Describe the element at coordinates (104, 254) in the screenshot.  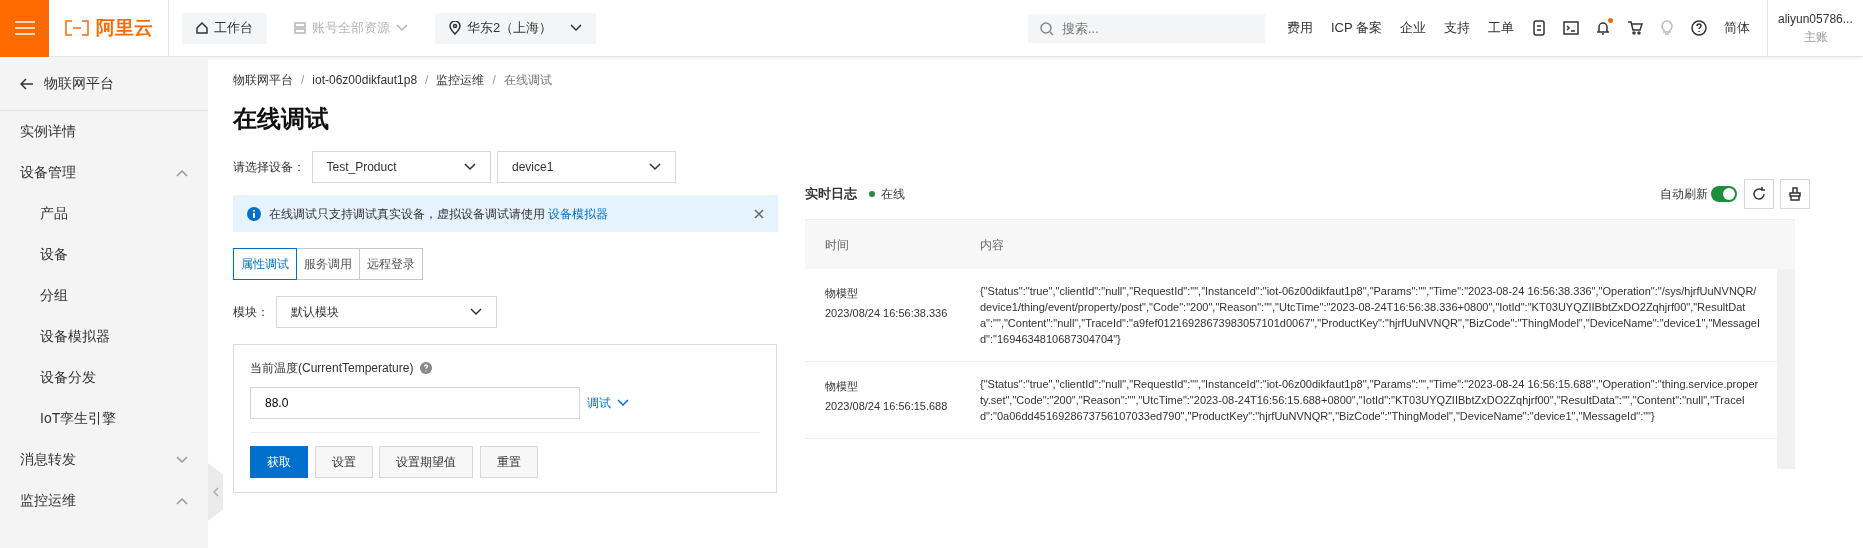
I see `sidebar-item: 设备` at that location.